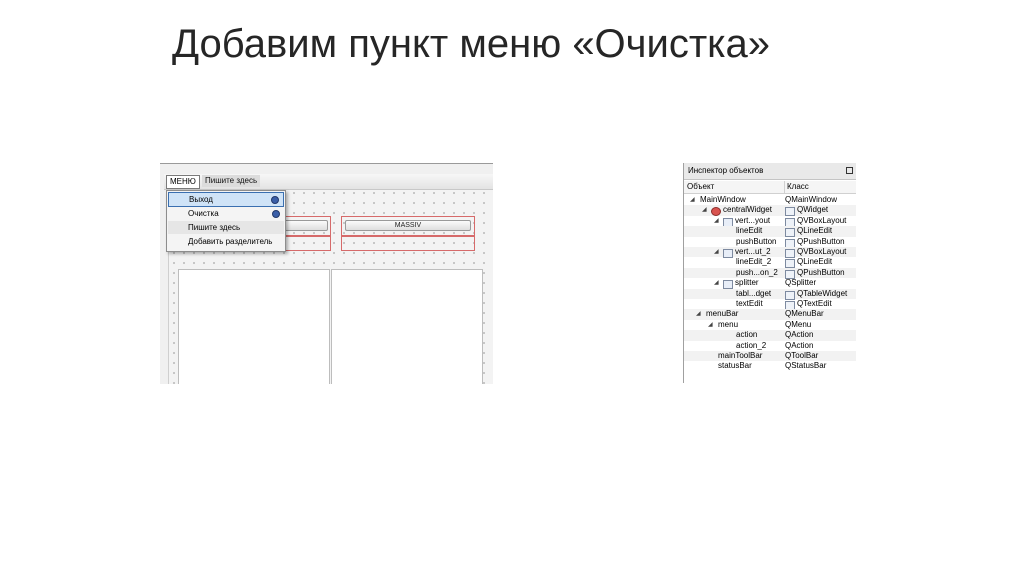 This screenshot has height=574, width=1024. I want to click on tree-object-name: action_2, so click(751, 345).